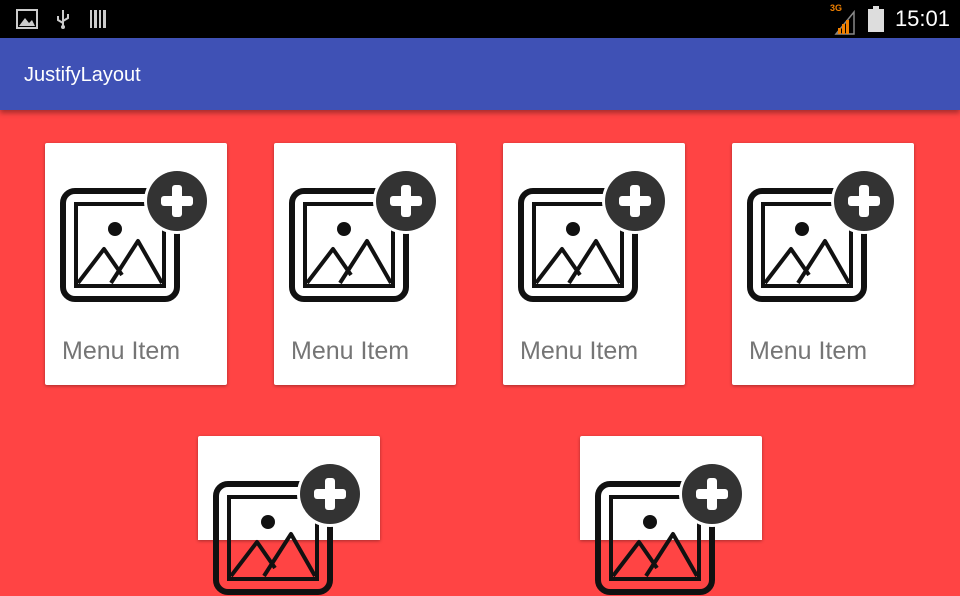 Image resolution: width=960 pixels, height=596 pixels. I want to click on image-notification-icon, so click(27, 19).